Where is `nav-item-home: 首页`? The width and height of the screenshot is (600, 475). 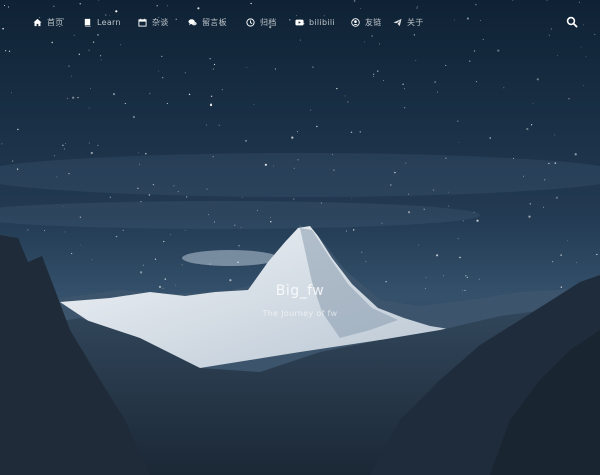 nav-item-home: 首页 is located at coordinates (48, 22).